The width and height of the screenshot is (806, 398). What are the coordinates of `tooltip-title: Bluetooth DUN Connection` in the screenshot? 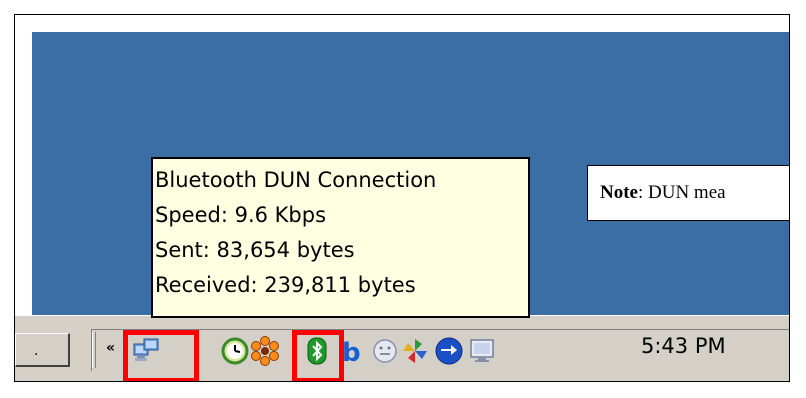 It's located at (296, 180).